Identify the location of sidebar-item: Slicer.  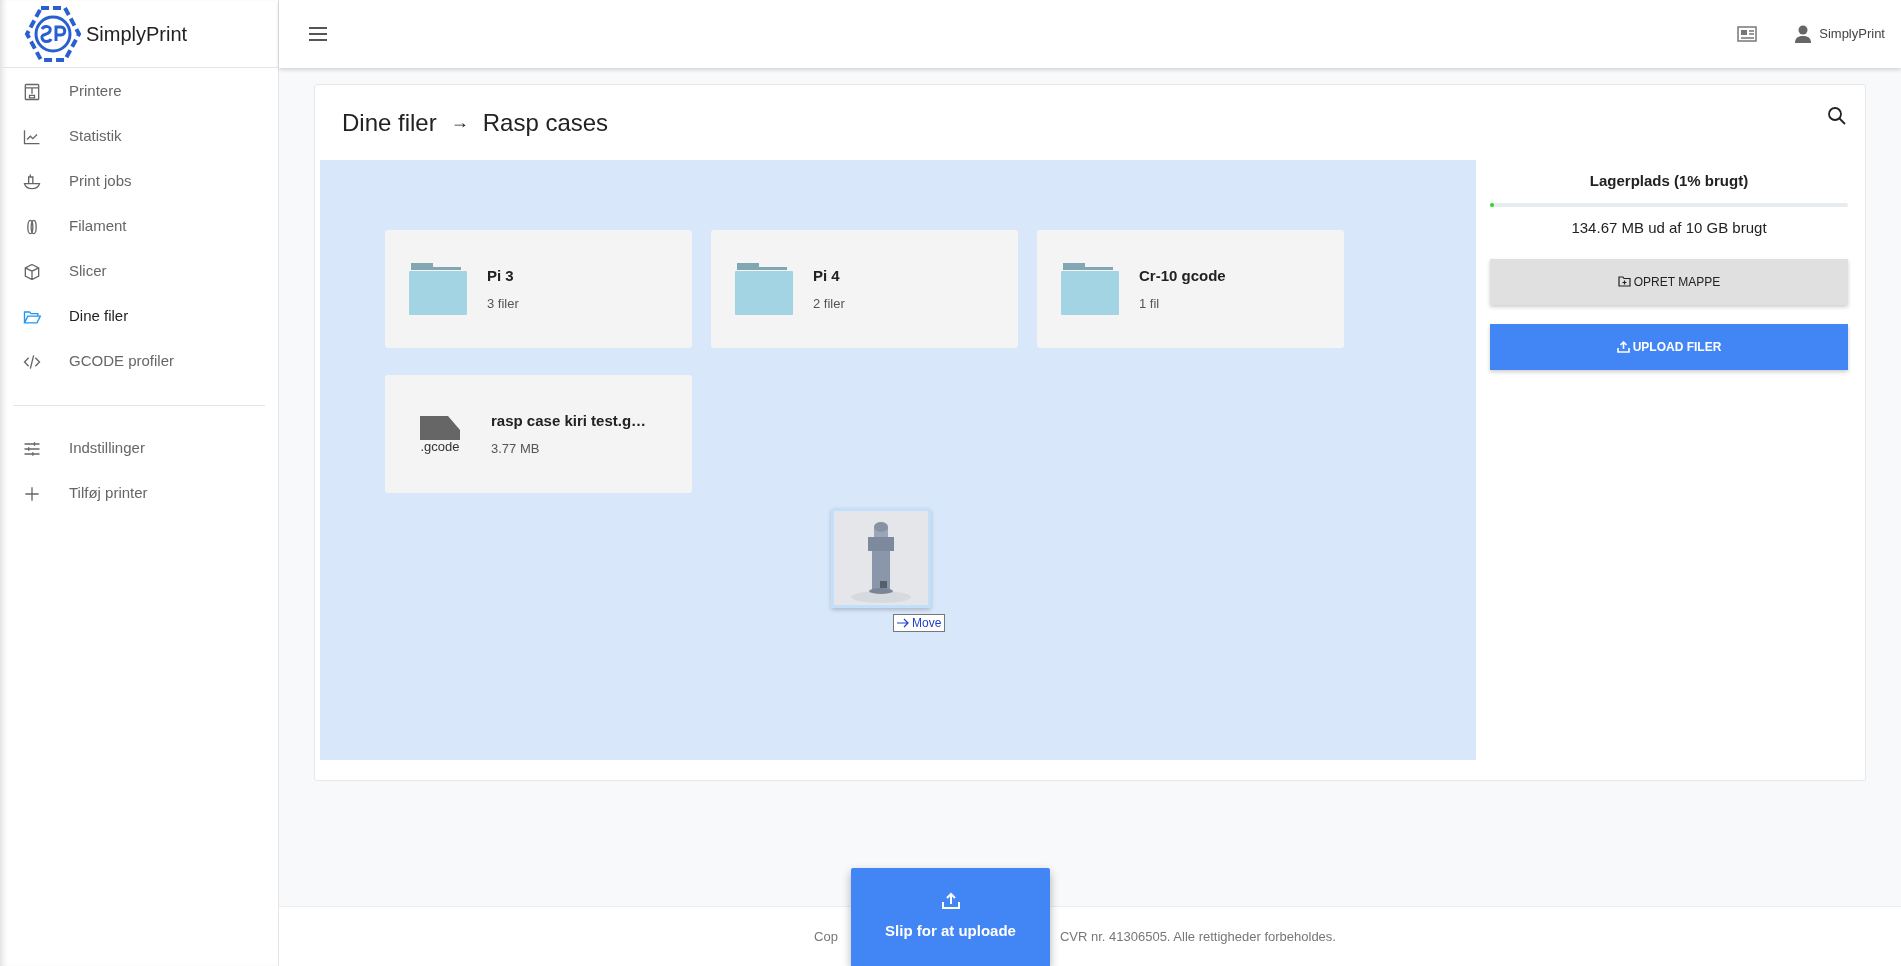
(139, 271).